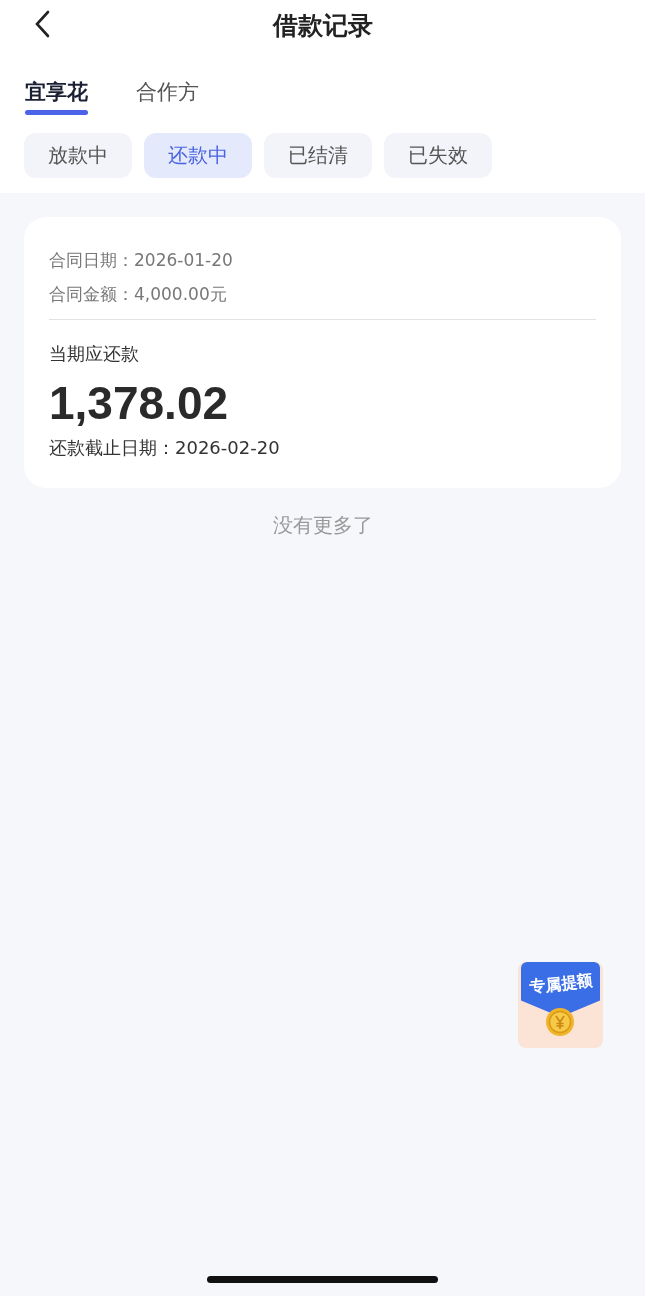  I want to click on tab: 合作方, so click(167, 93).